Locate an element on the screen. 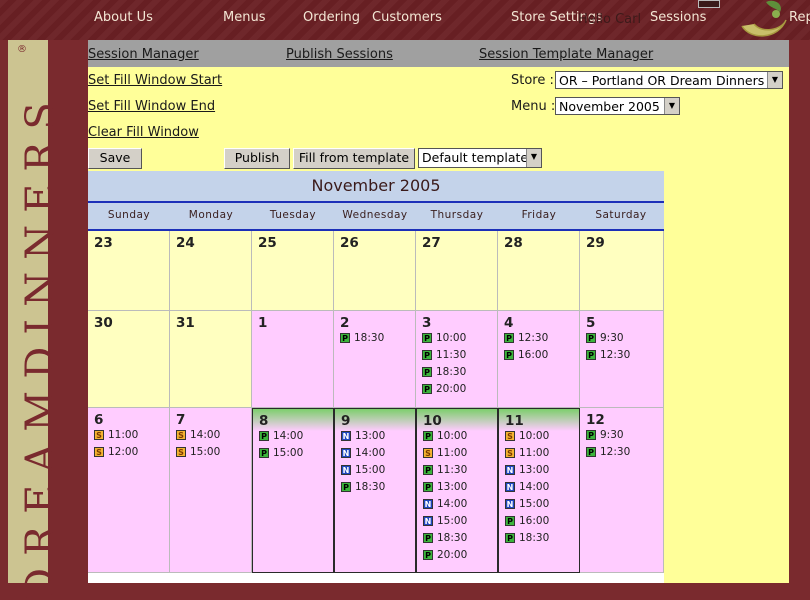 This screenshot has height=600, width=810. publish-button: Publish is located at coordinates (257, 158).